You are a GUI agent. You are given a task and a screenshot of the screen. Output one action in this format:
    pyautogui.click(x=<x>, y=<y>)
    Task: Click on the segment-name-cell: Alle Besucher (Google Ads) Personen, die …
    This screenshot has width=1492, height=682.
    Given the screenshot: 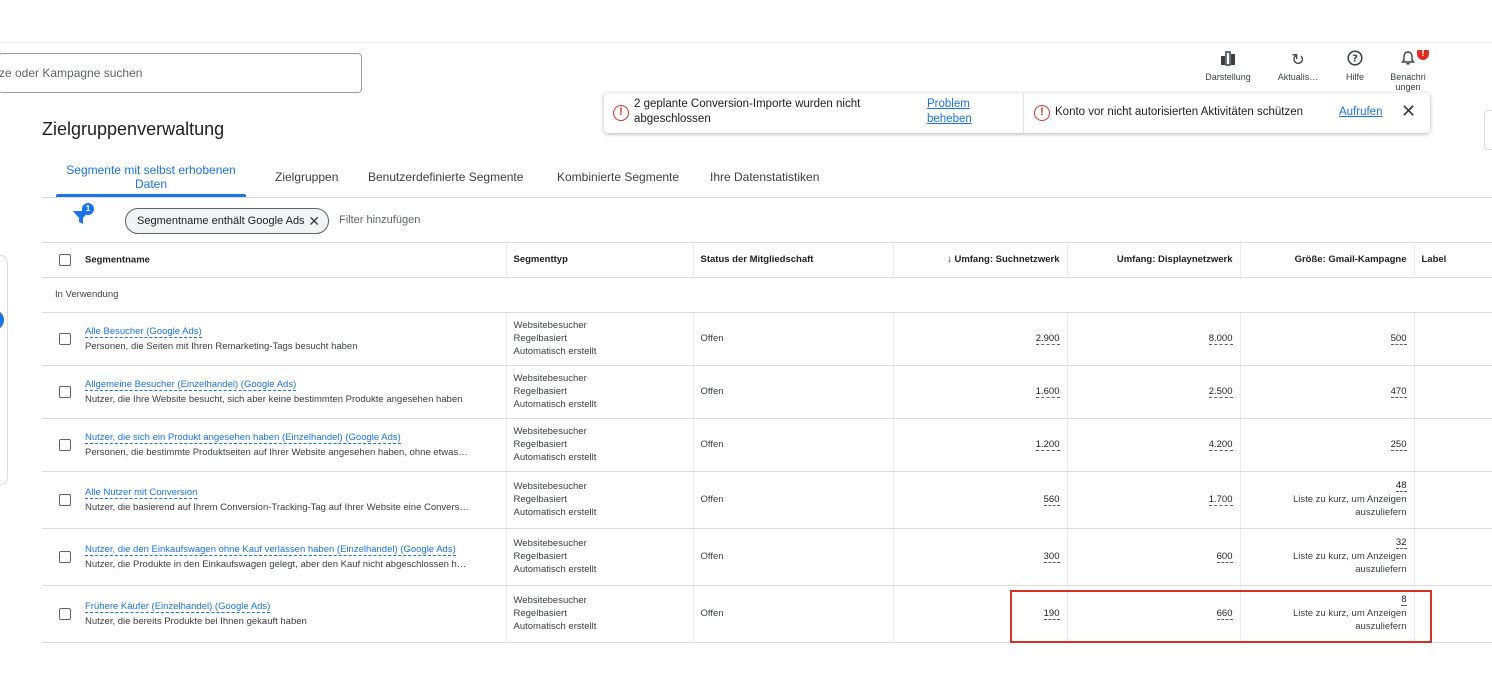 What is the action you would take?
    pyautogui.click(x=274, y=339)
    